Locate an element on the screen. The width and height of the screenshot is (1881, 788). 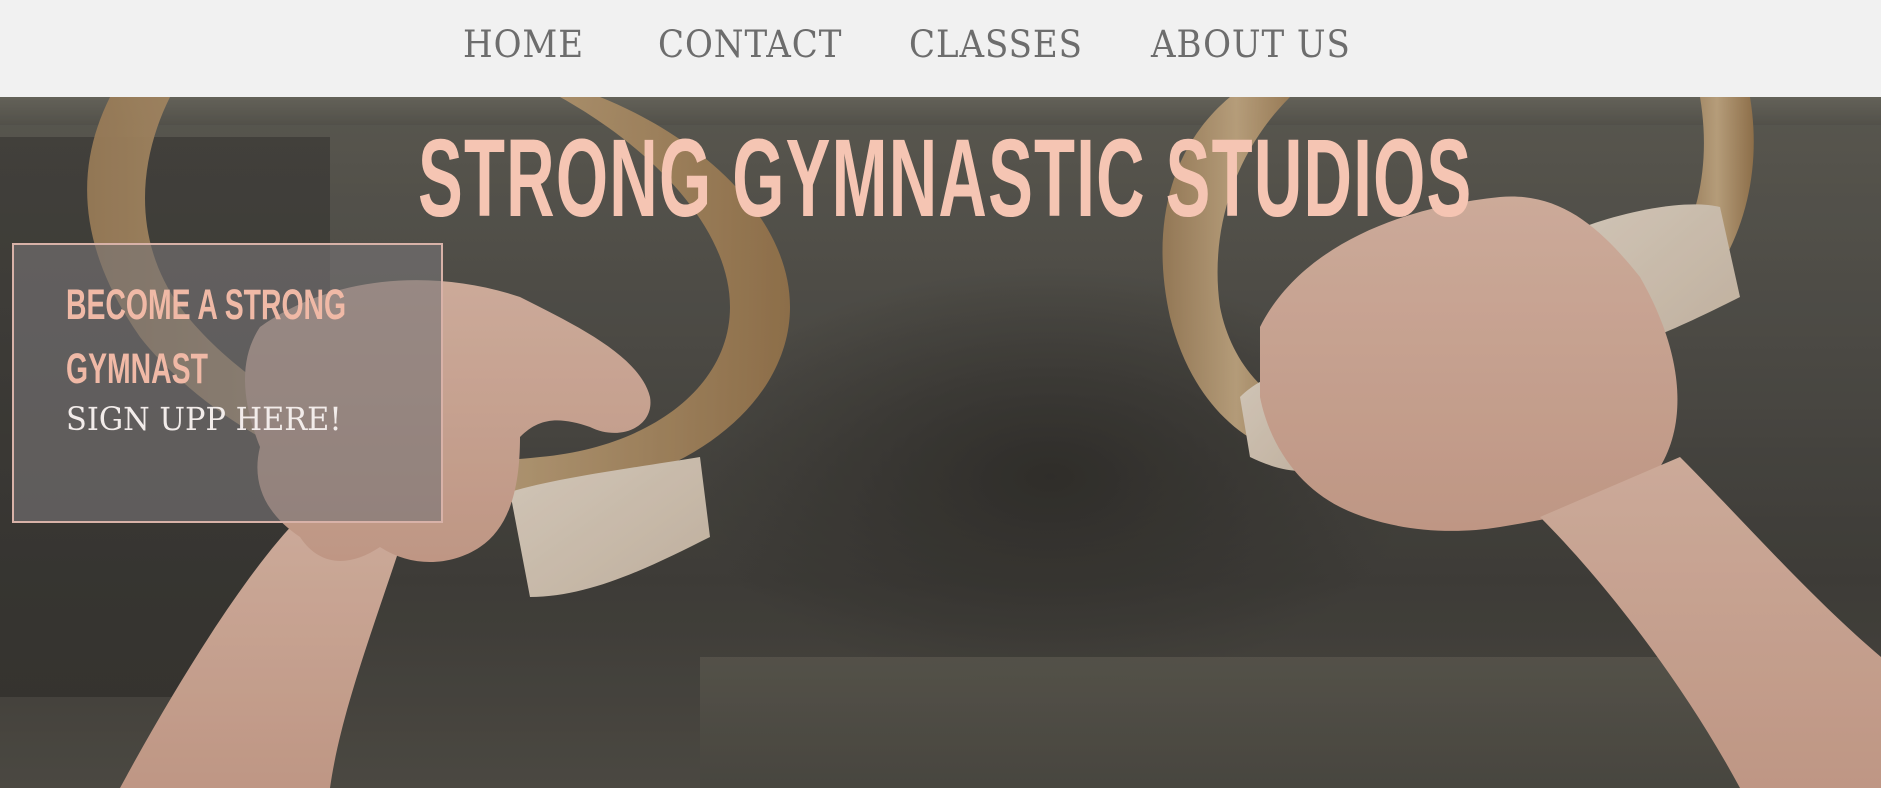
nav-link-classes: CLASSES is located at coordinates (996, 45).